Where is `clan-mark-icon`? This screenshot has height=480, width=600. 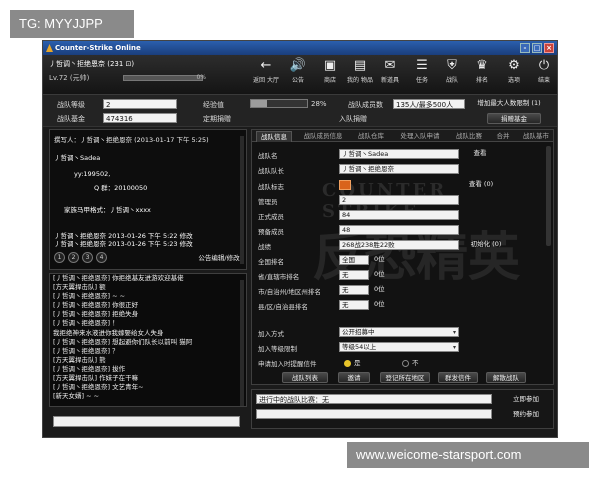
clan-mark-icon is located at coordinates (345, 185).